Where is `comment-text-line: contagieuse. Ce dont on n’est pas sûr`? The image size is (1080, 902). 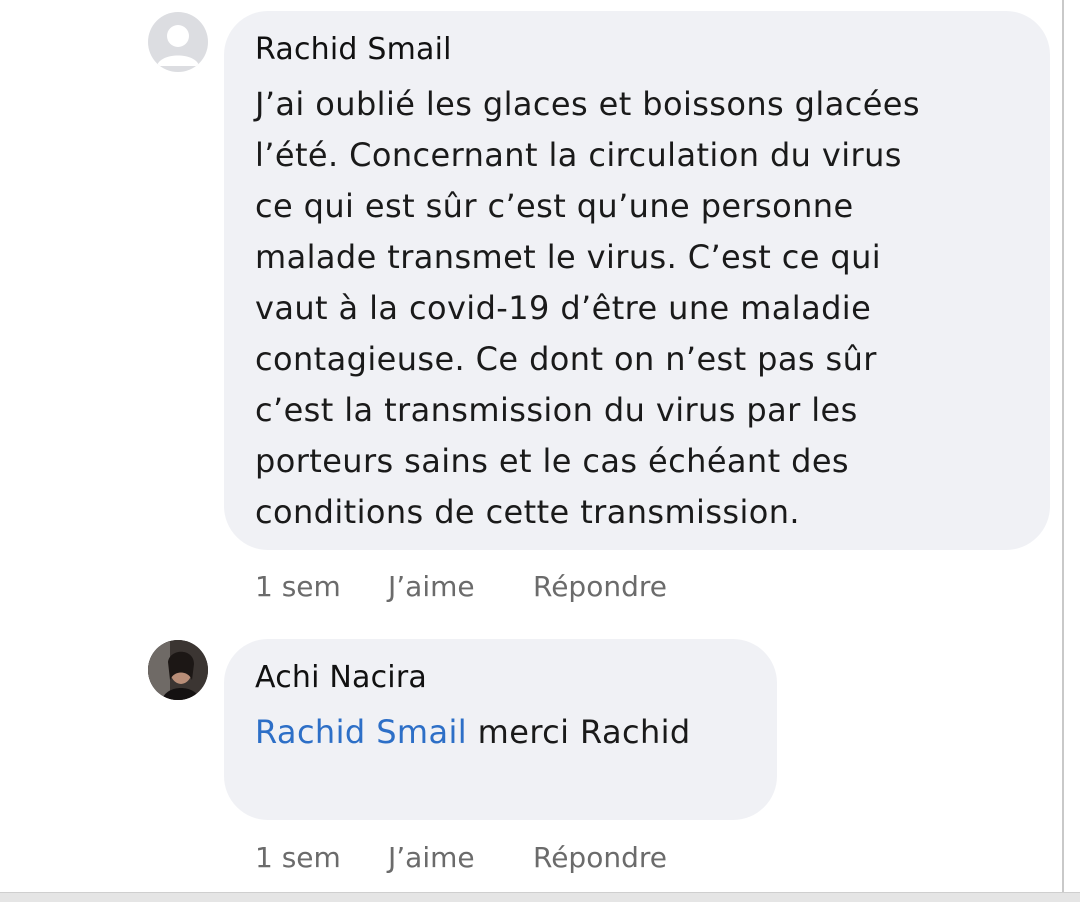
comment-text-line: contagieuse. Ce dont on n’est pas sûr is located at coordinates (566, 359).